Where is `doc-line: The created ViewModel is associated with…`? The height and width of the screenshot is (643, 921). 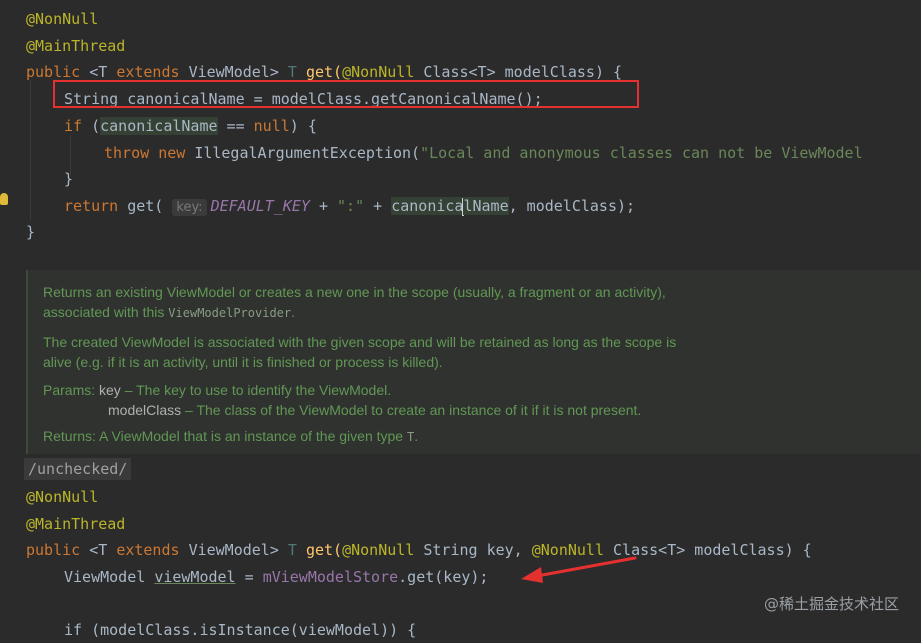 doc-line: The created ViewModel is associated with… is located at coordinates (360, 342).